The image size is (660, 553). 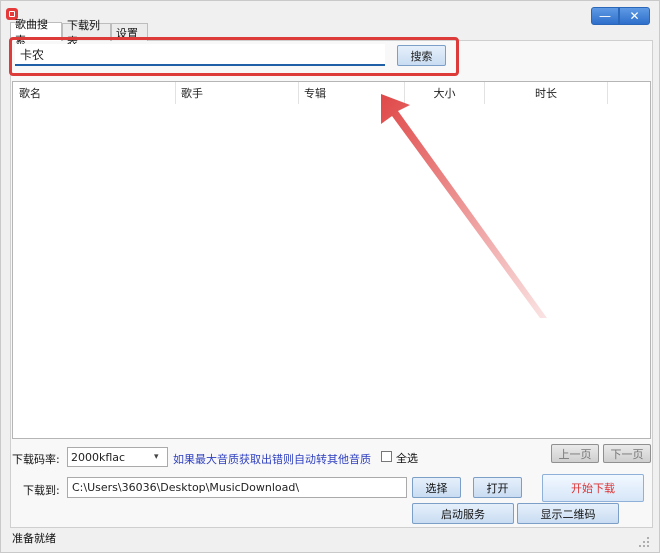 I want to click on resize-grip-icon, so click(x=644, y=542).